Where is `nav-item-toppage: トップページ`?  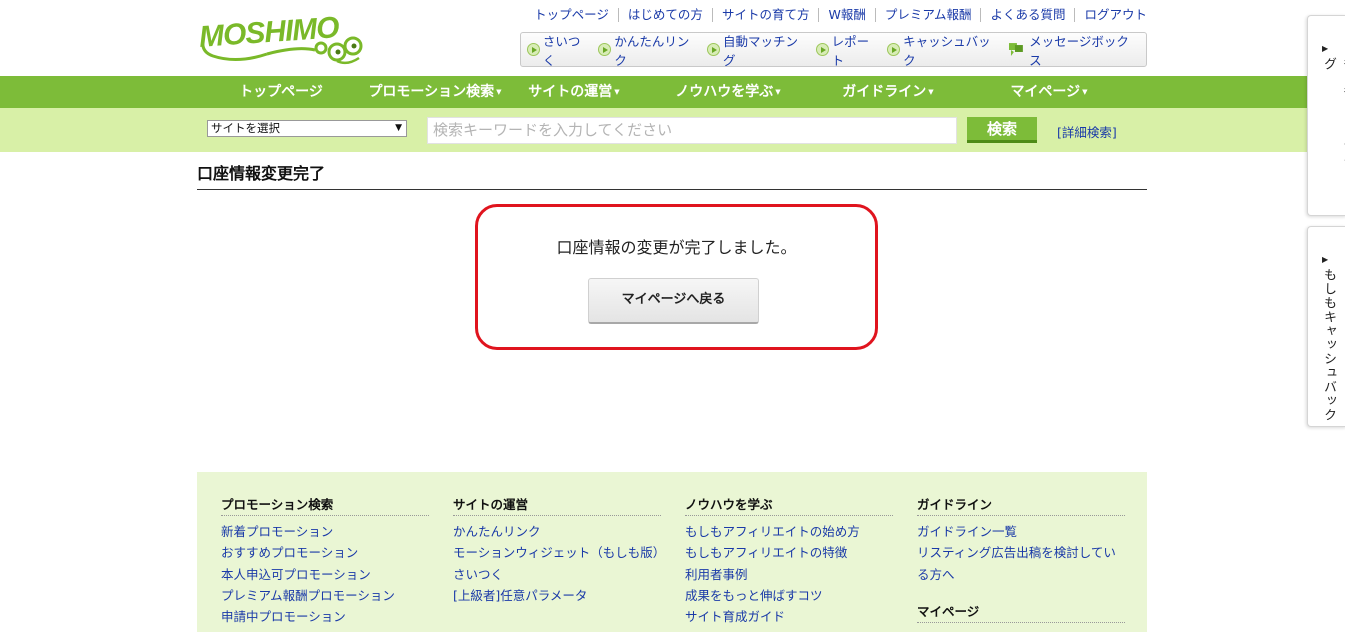 nav-item-toppage: トップページ is located at coordinates (281, 92).